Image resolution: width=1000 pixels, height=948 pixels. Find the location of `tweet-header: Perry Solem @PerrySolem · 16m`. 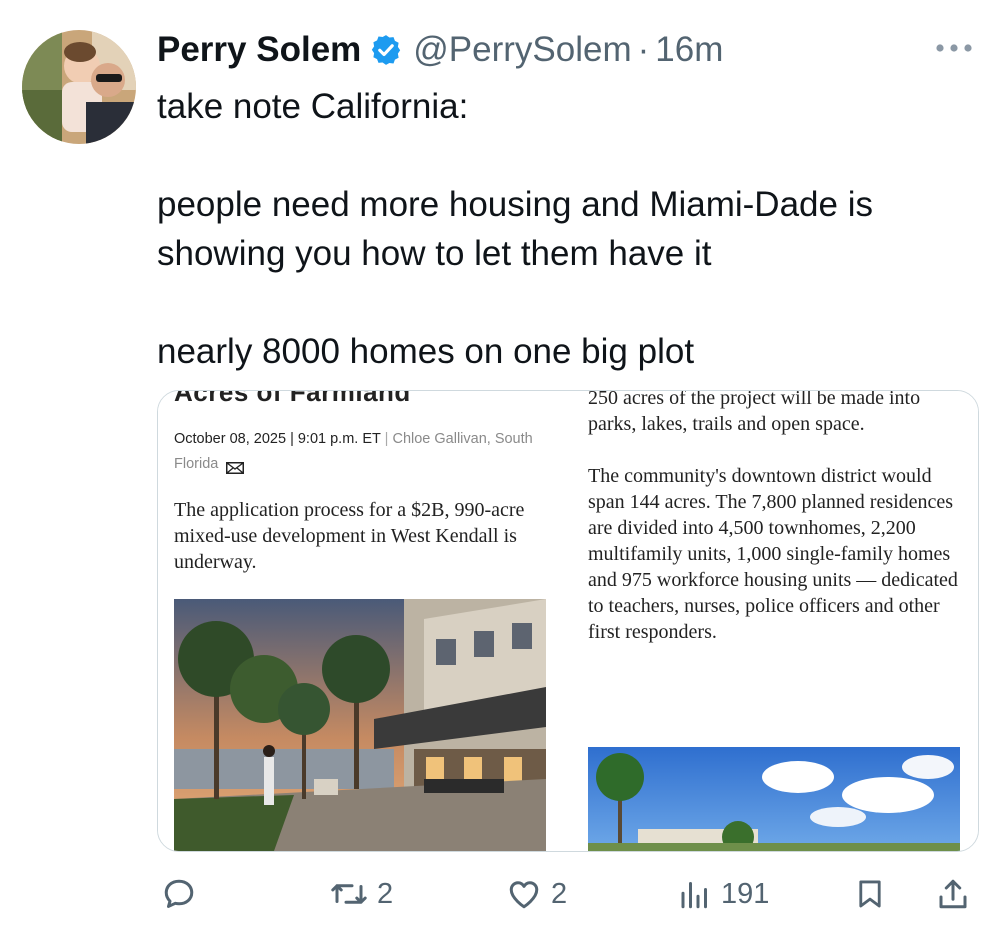

tweet-header: Perry Solem @PerrySolem · 16m is located at coordinates (440, 50).